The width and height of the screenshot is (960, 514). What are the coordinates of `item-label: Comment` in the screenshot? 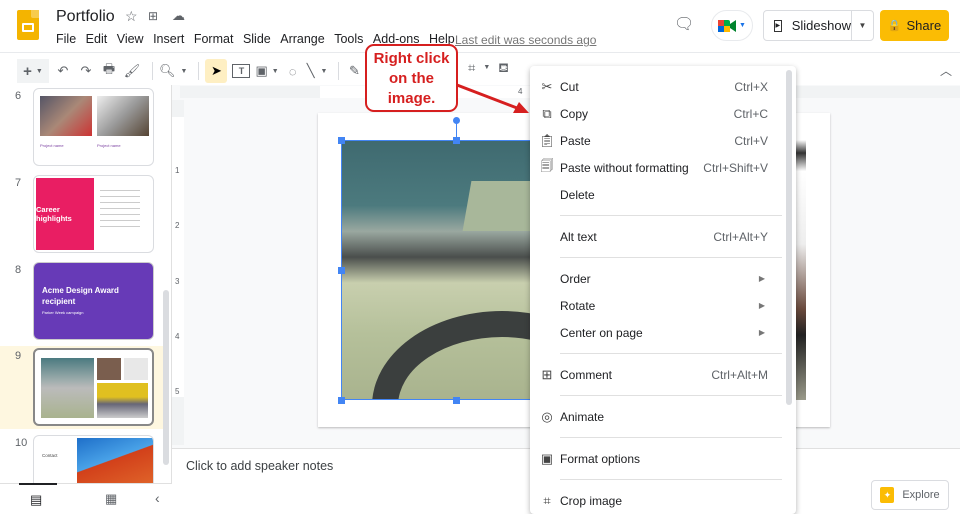 It's located at (586, 374).